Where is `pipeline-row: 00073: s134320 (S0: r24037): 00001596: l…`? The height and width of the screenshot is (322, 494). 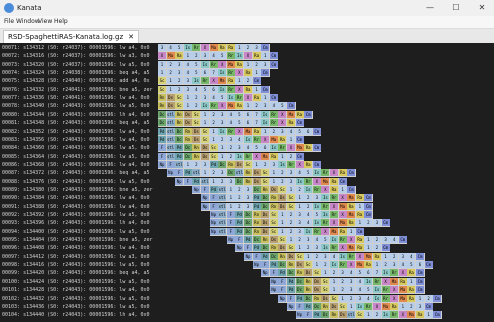
pipeline-row: 00073: s134320 (S0: r24037): 00001596: l… is located at coordinates (247, 64).